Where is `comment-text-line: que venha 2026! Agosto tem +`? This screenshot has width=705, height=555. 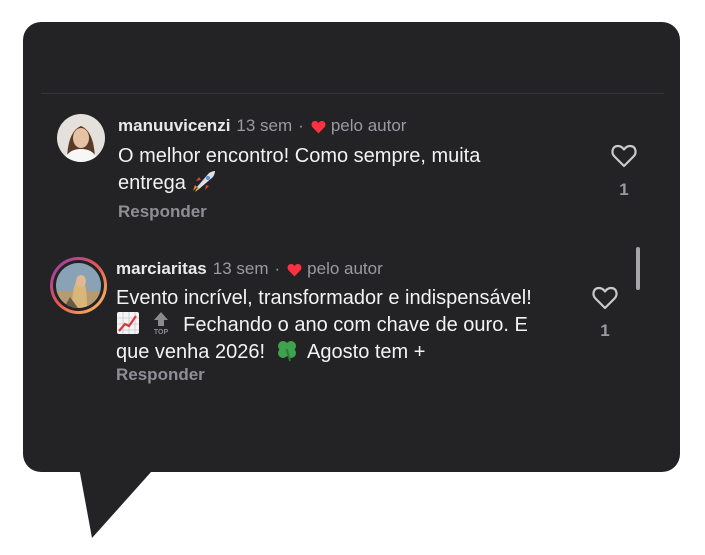
comment-text-line: que venha 2026! Agosto tem + is located at coordinates (351, 351).